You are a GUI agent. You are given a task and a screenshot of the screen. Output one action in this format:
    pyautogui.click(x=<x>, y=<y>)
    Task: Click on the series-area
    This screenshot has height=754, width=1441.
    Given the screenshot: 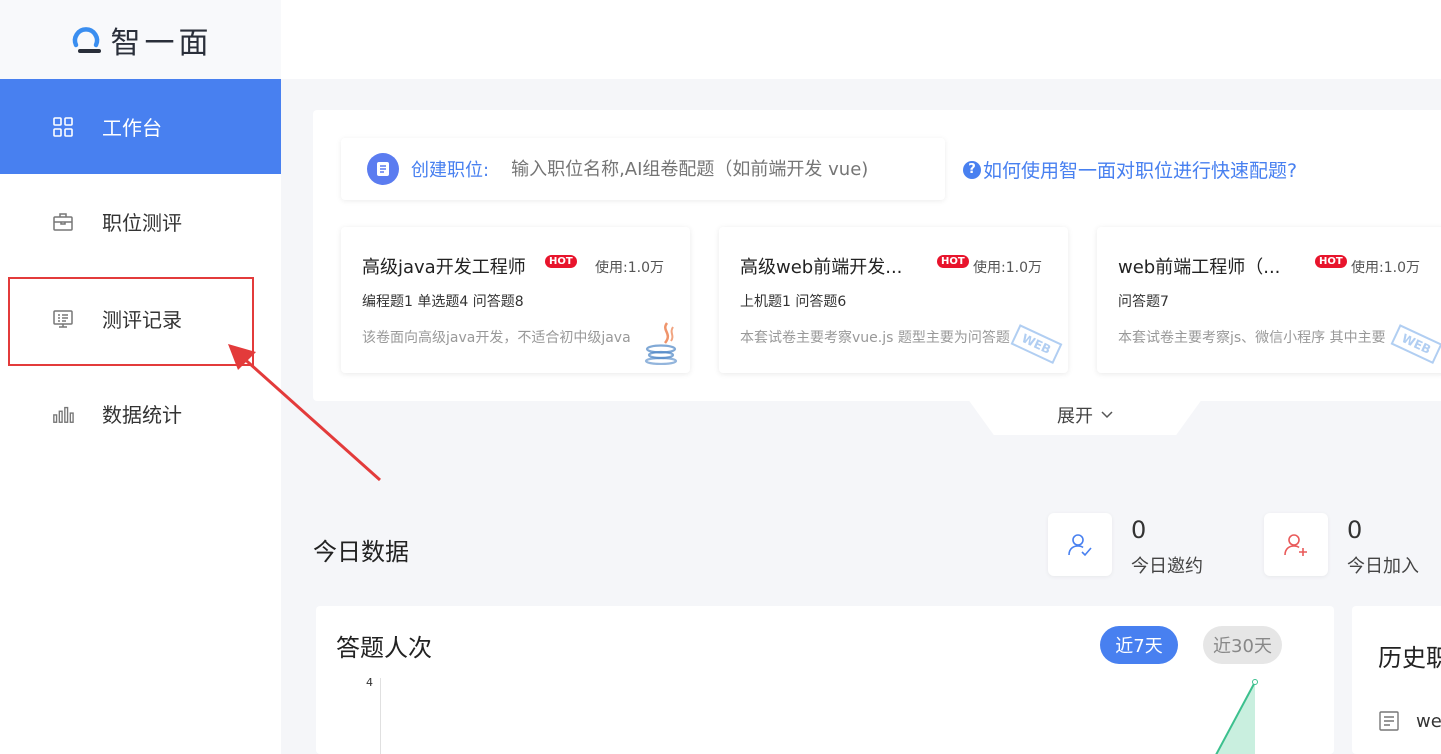 What is the action you would take?
    pyautogui.click(x=1227, y=718)
    